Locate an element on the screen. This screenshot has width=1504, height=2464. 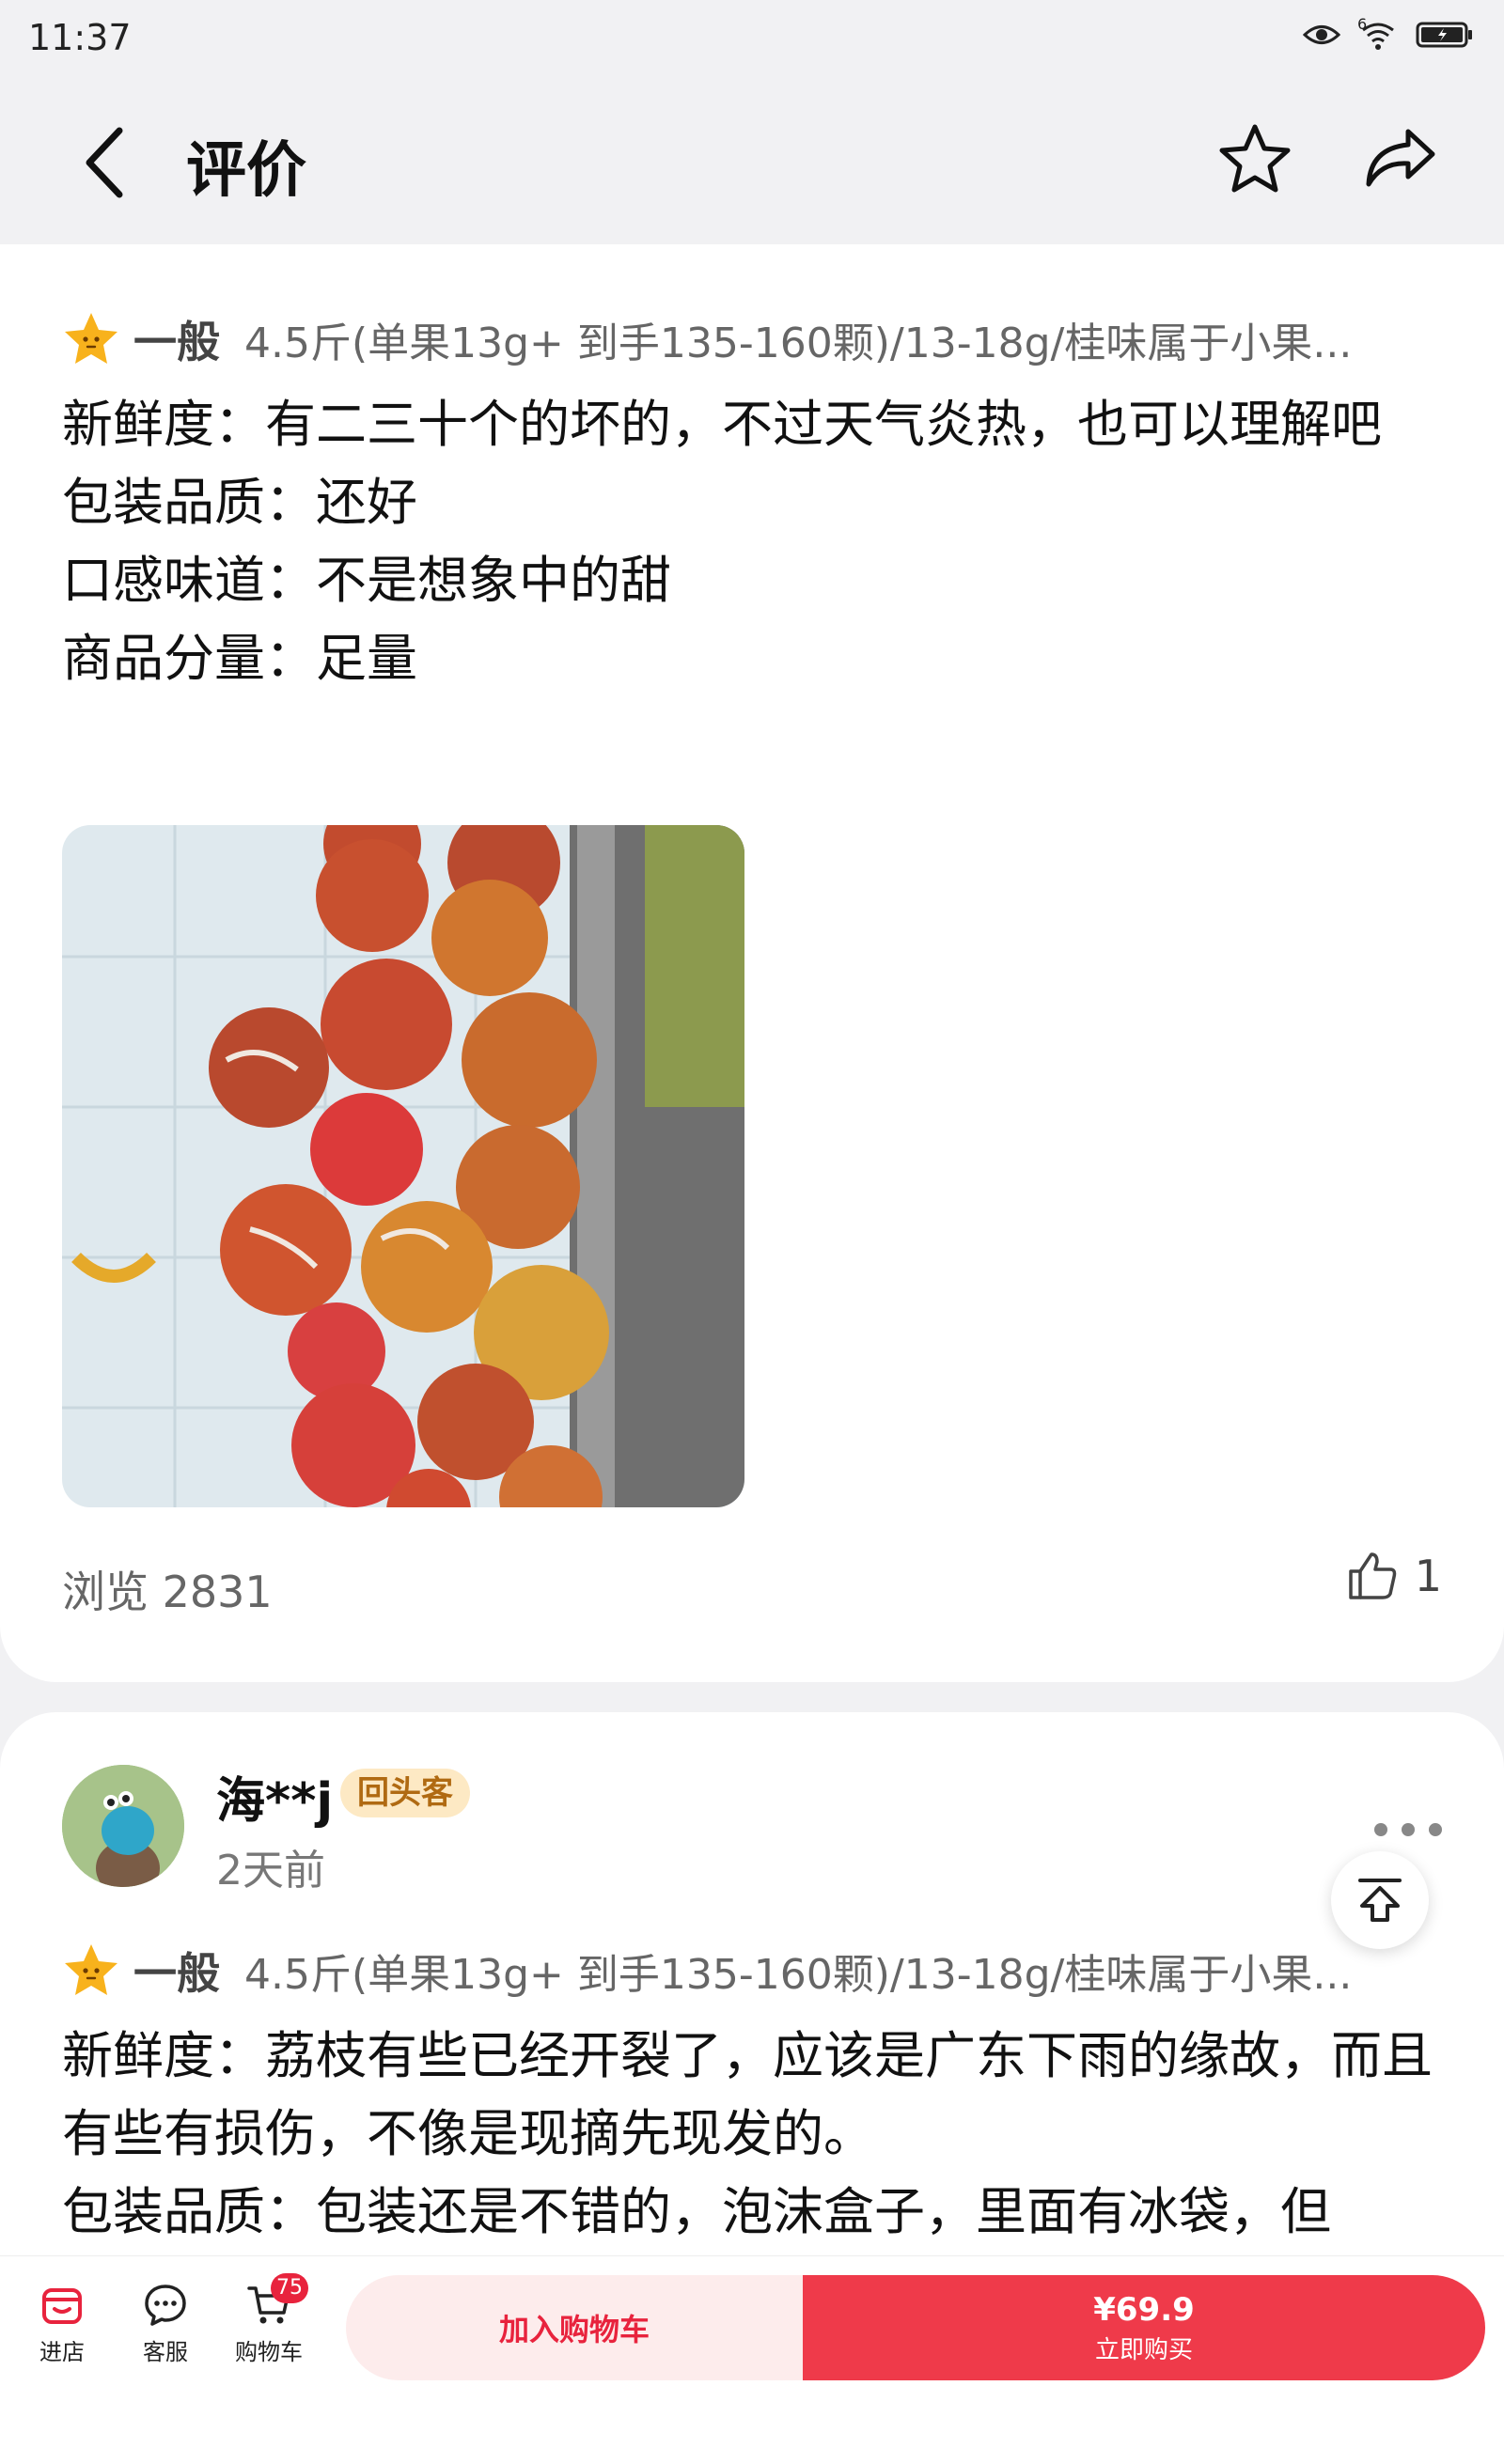
review-line: 口感味道：不是想象中的甜 is located at coordinates (366, 580).